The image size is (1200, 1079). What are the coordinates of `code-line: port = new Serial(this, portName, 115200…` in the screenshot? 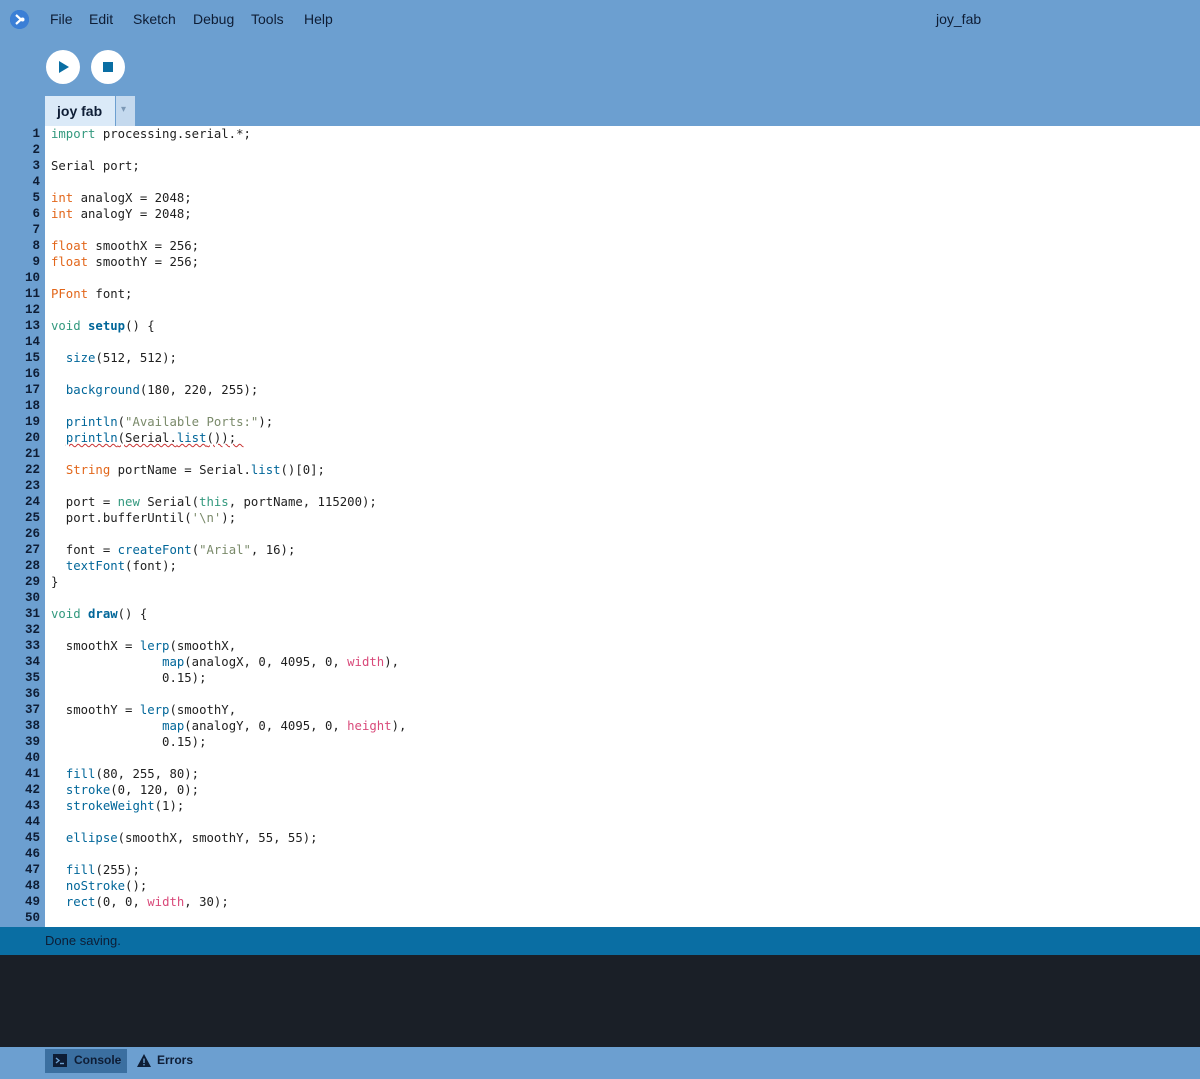 It's located at (214, 502).